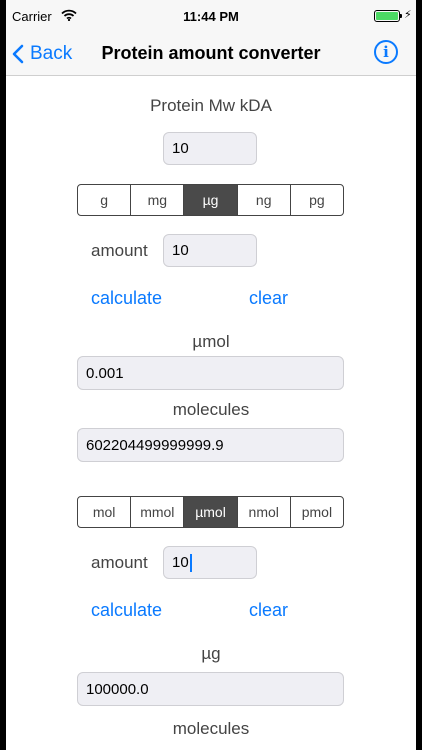 The image size is (422, 750). What do you see at coordinates (268, 610) in the screenshot?
I see `clear-button-2: clear` at bounding box center [268, 610].